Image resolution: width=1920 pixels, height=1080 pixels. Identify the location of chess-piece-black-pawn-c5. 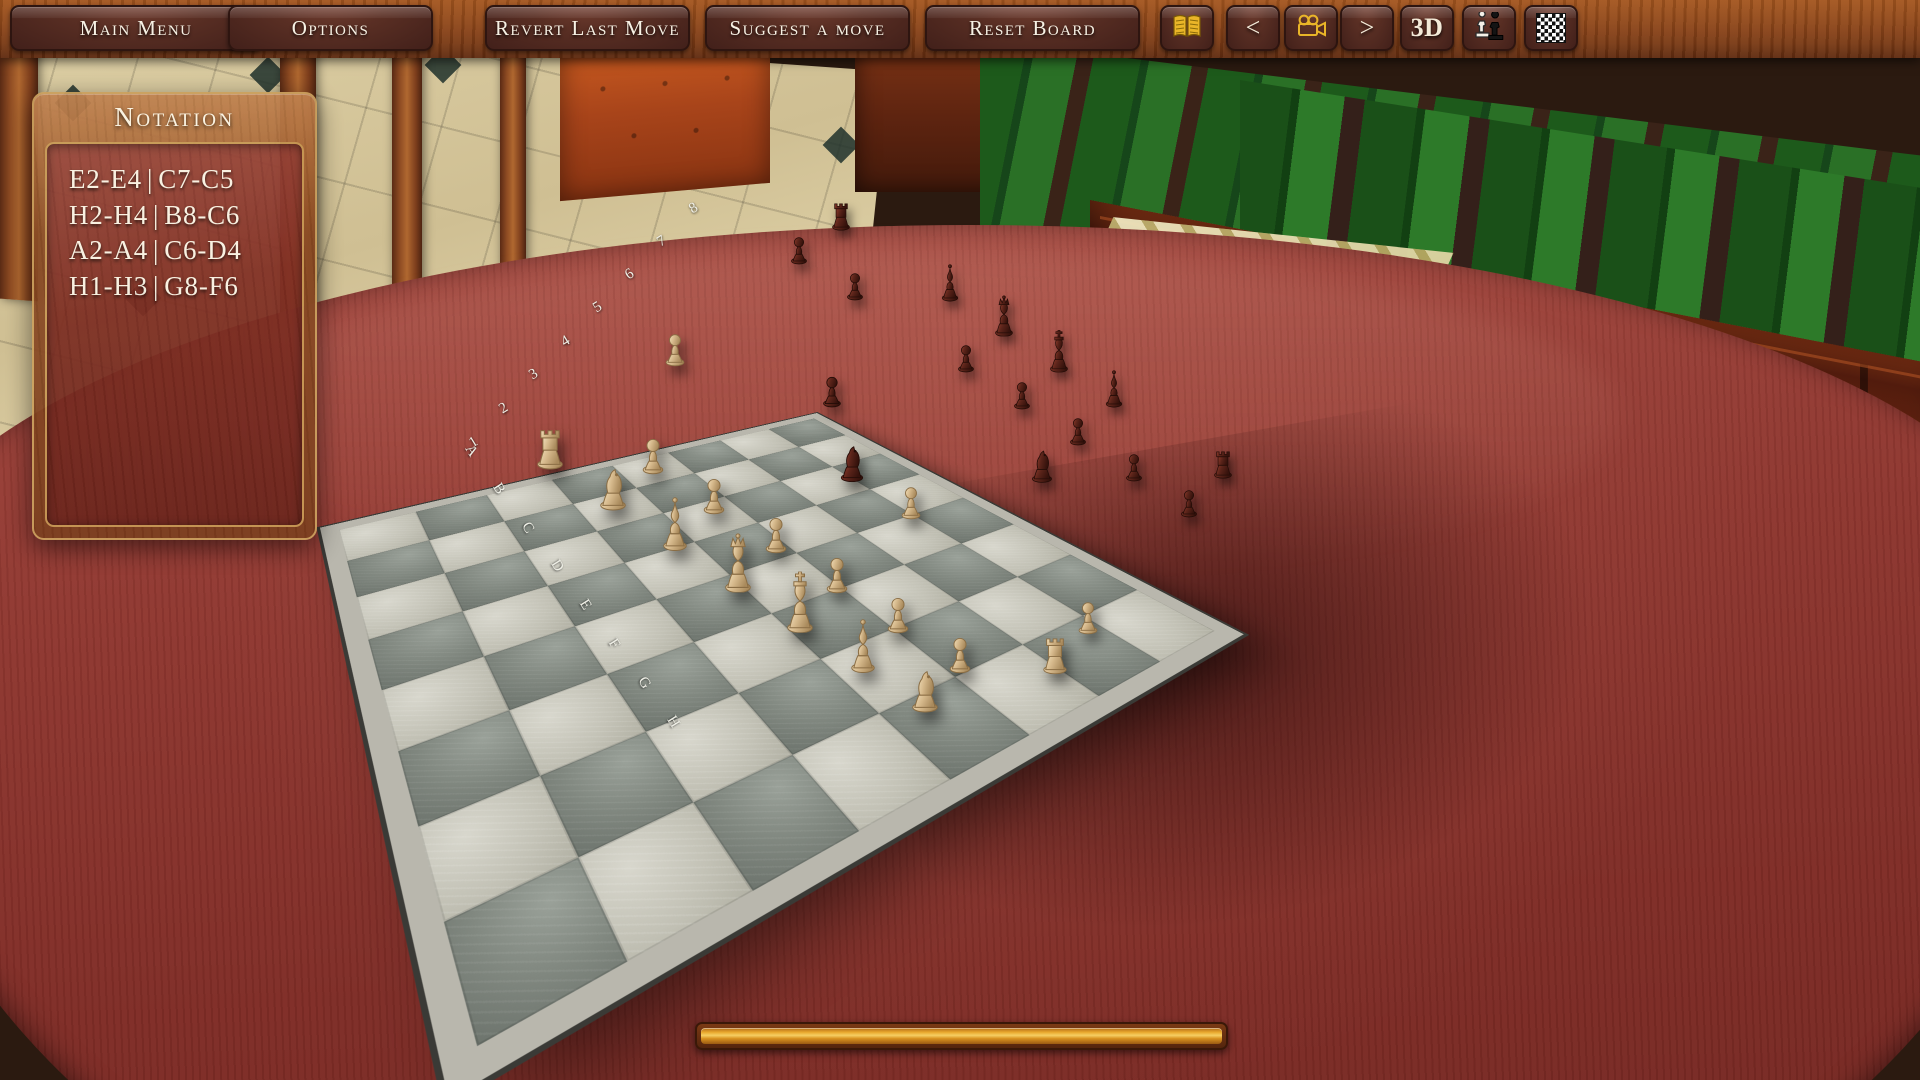
(832, 389).